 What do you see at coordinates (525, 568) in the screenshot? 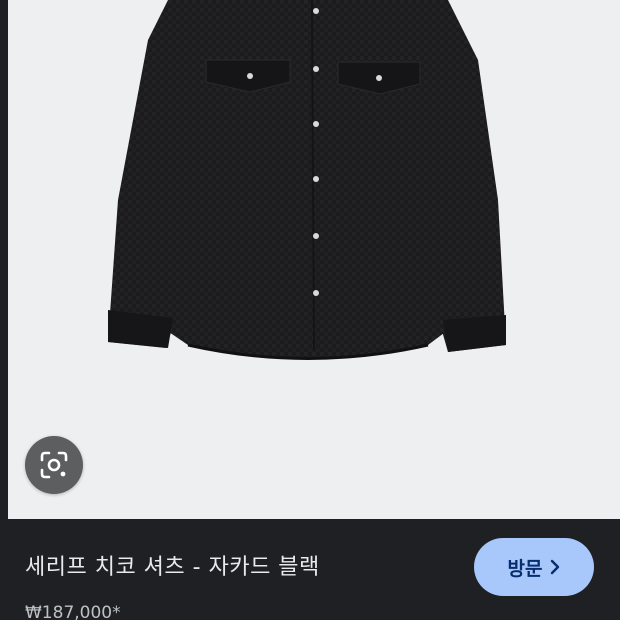
I see `visit-button-label: 방문` at bounding box center [525, 568].